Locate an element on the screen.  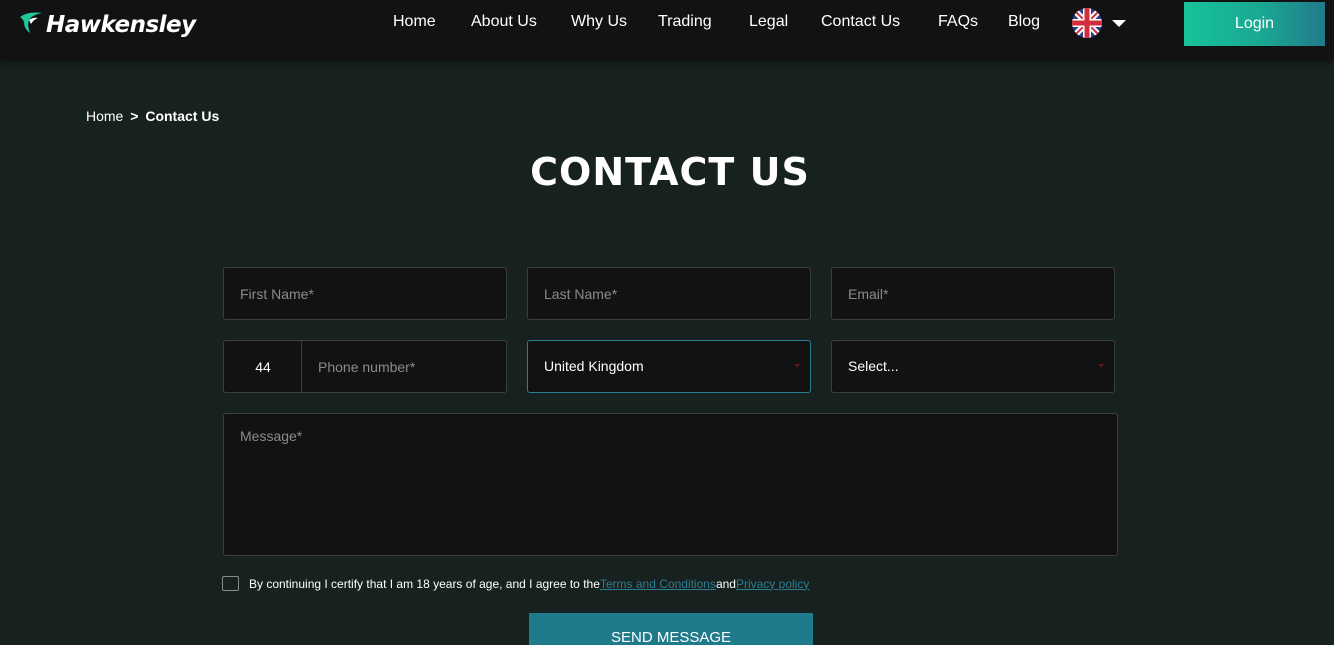
brand-logo: Hawkensley is located at coordinates (107, 25).